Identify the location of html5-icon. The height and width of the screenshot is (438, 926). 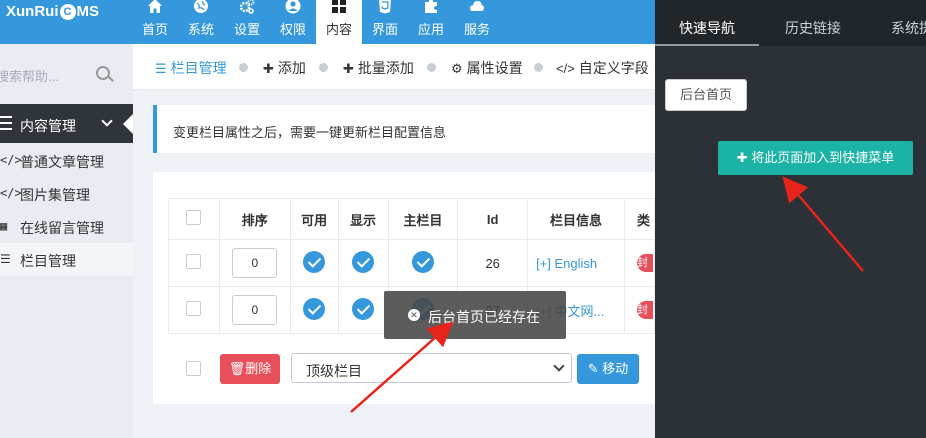
(385, 7).